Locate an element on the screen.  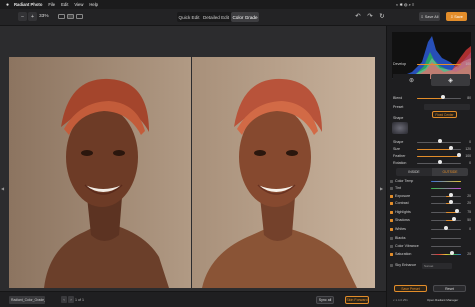
vignette-tool-tab: ◈ is located at coordinates (450, 80).